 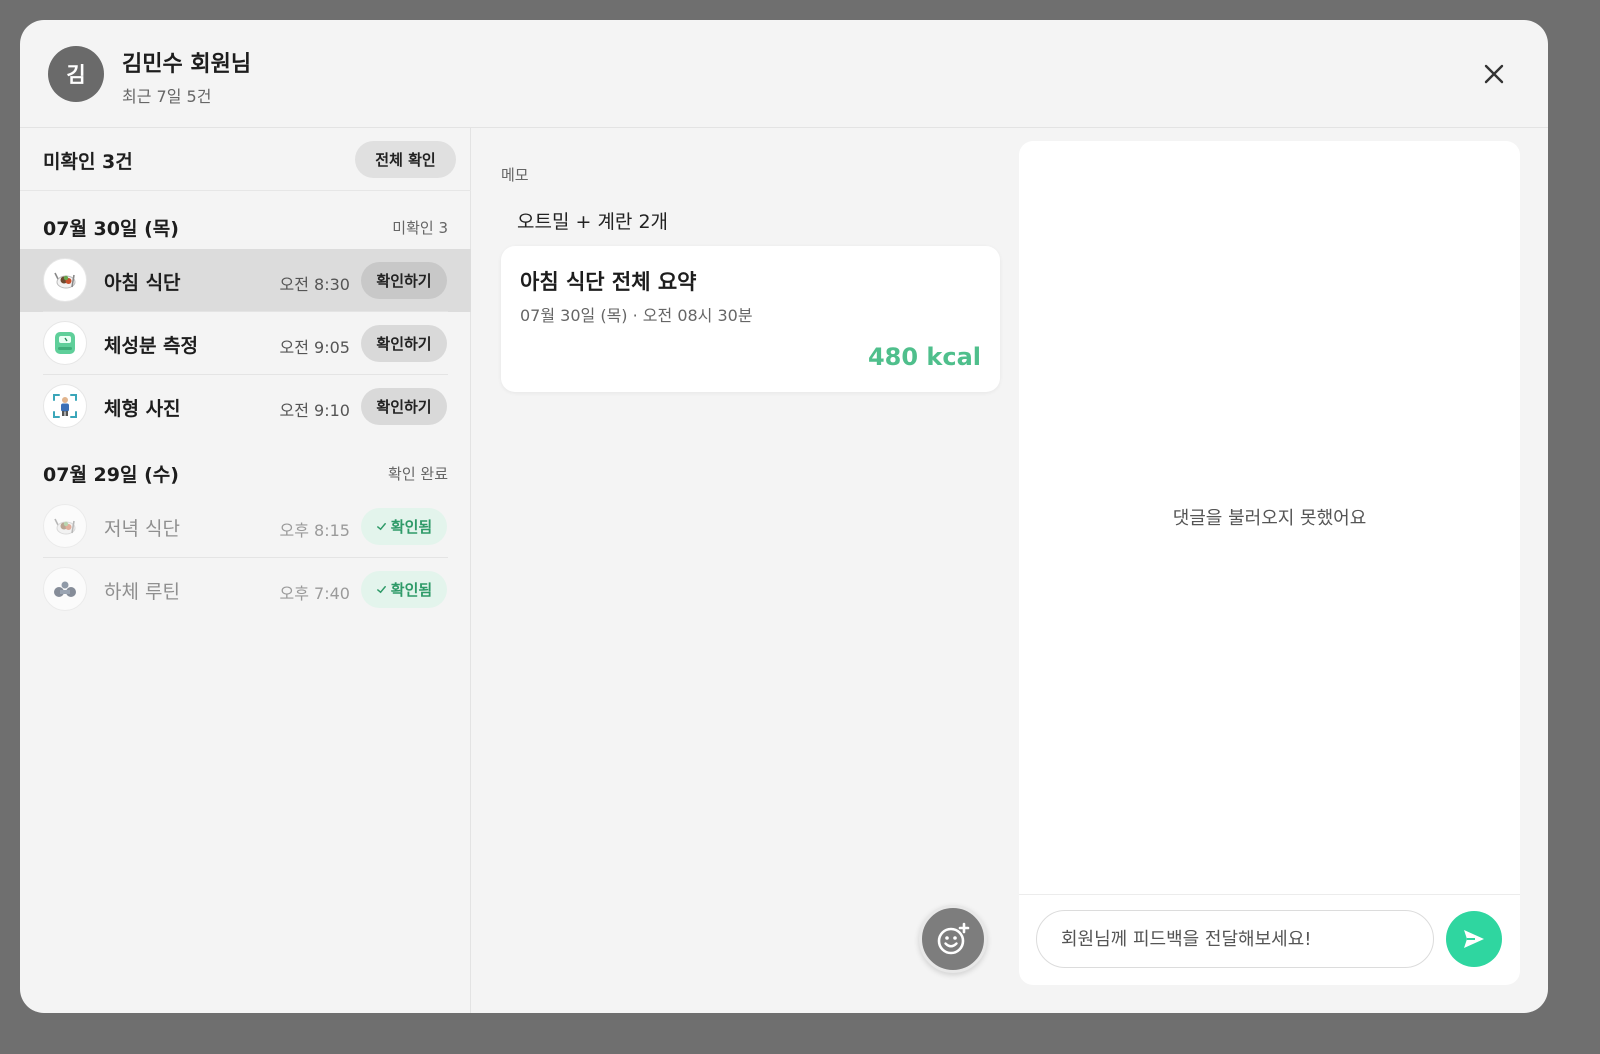 What do you see at coordinates (142, 529) in the screenshot?
I see `record-label: 저녁 식단` at bounding box center [142, 529].